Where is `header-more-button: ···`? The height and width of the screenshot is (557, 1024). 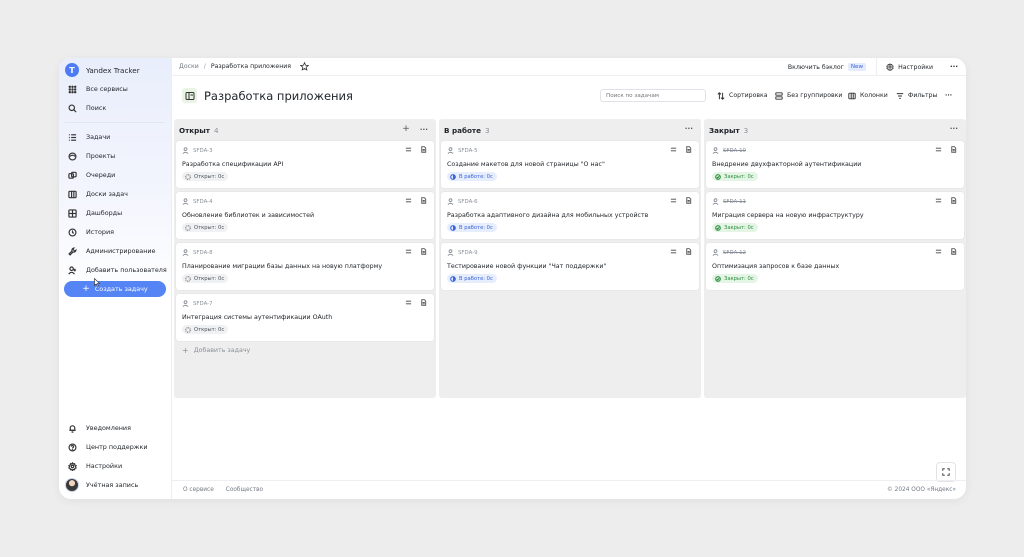 header-more-button: ··· is located at coordinates (948, 95).